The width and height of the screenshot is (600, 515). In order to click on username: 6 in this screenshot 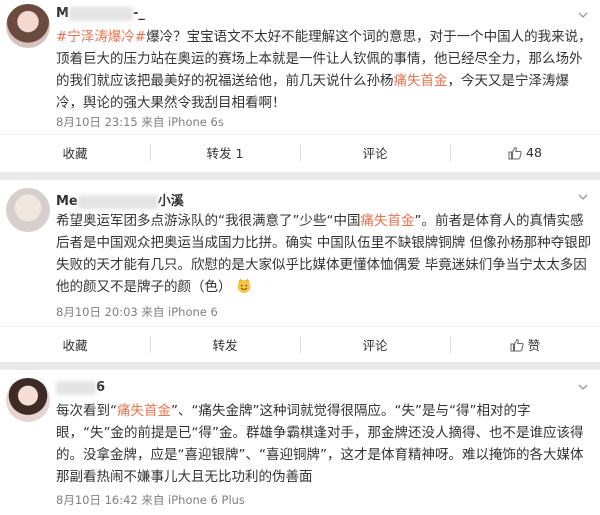, I will do `click(80, 387)`.